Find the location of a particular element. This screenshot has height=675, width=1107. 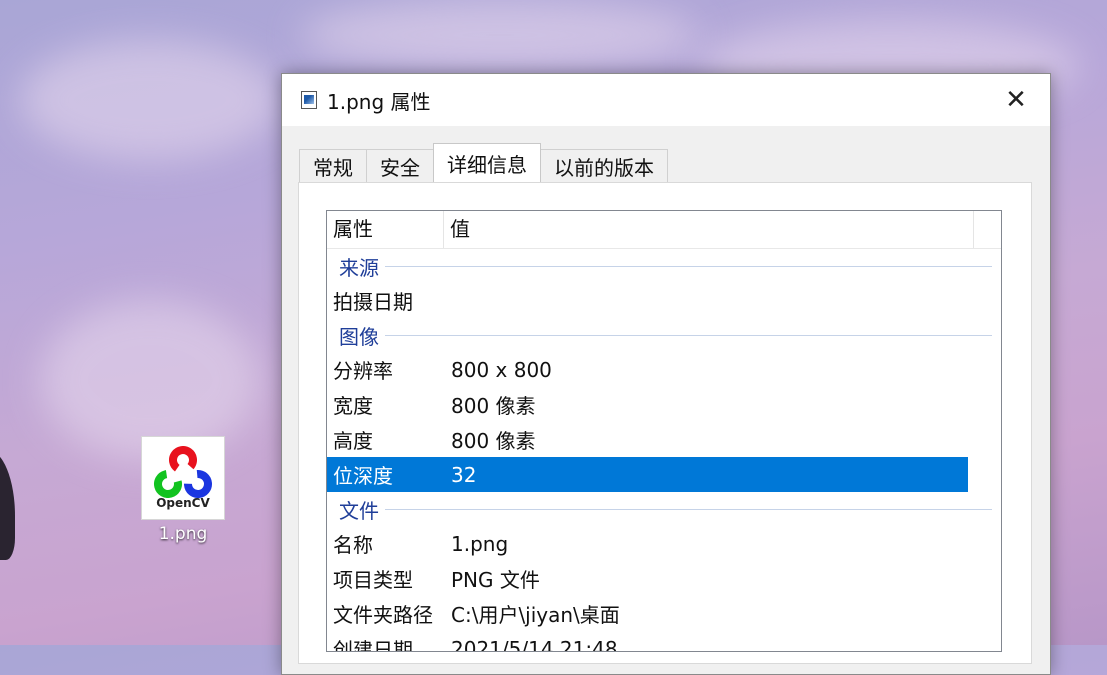

tab-details: 详细信息 is located at coordinates (487, 162).